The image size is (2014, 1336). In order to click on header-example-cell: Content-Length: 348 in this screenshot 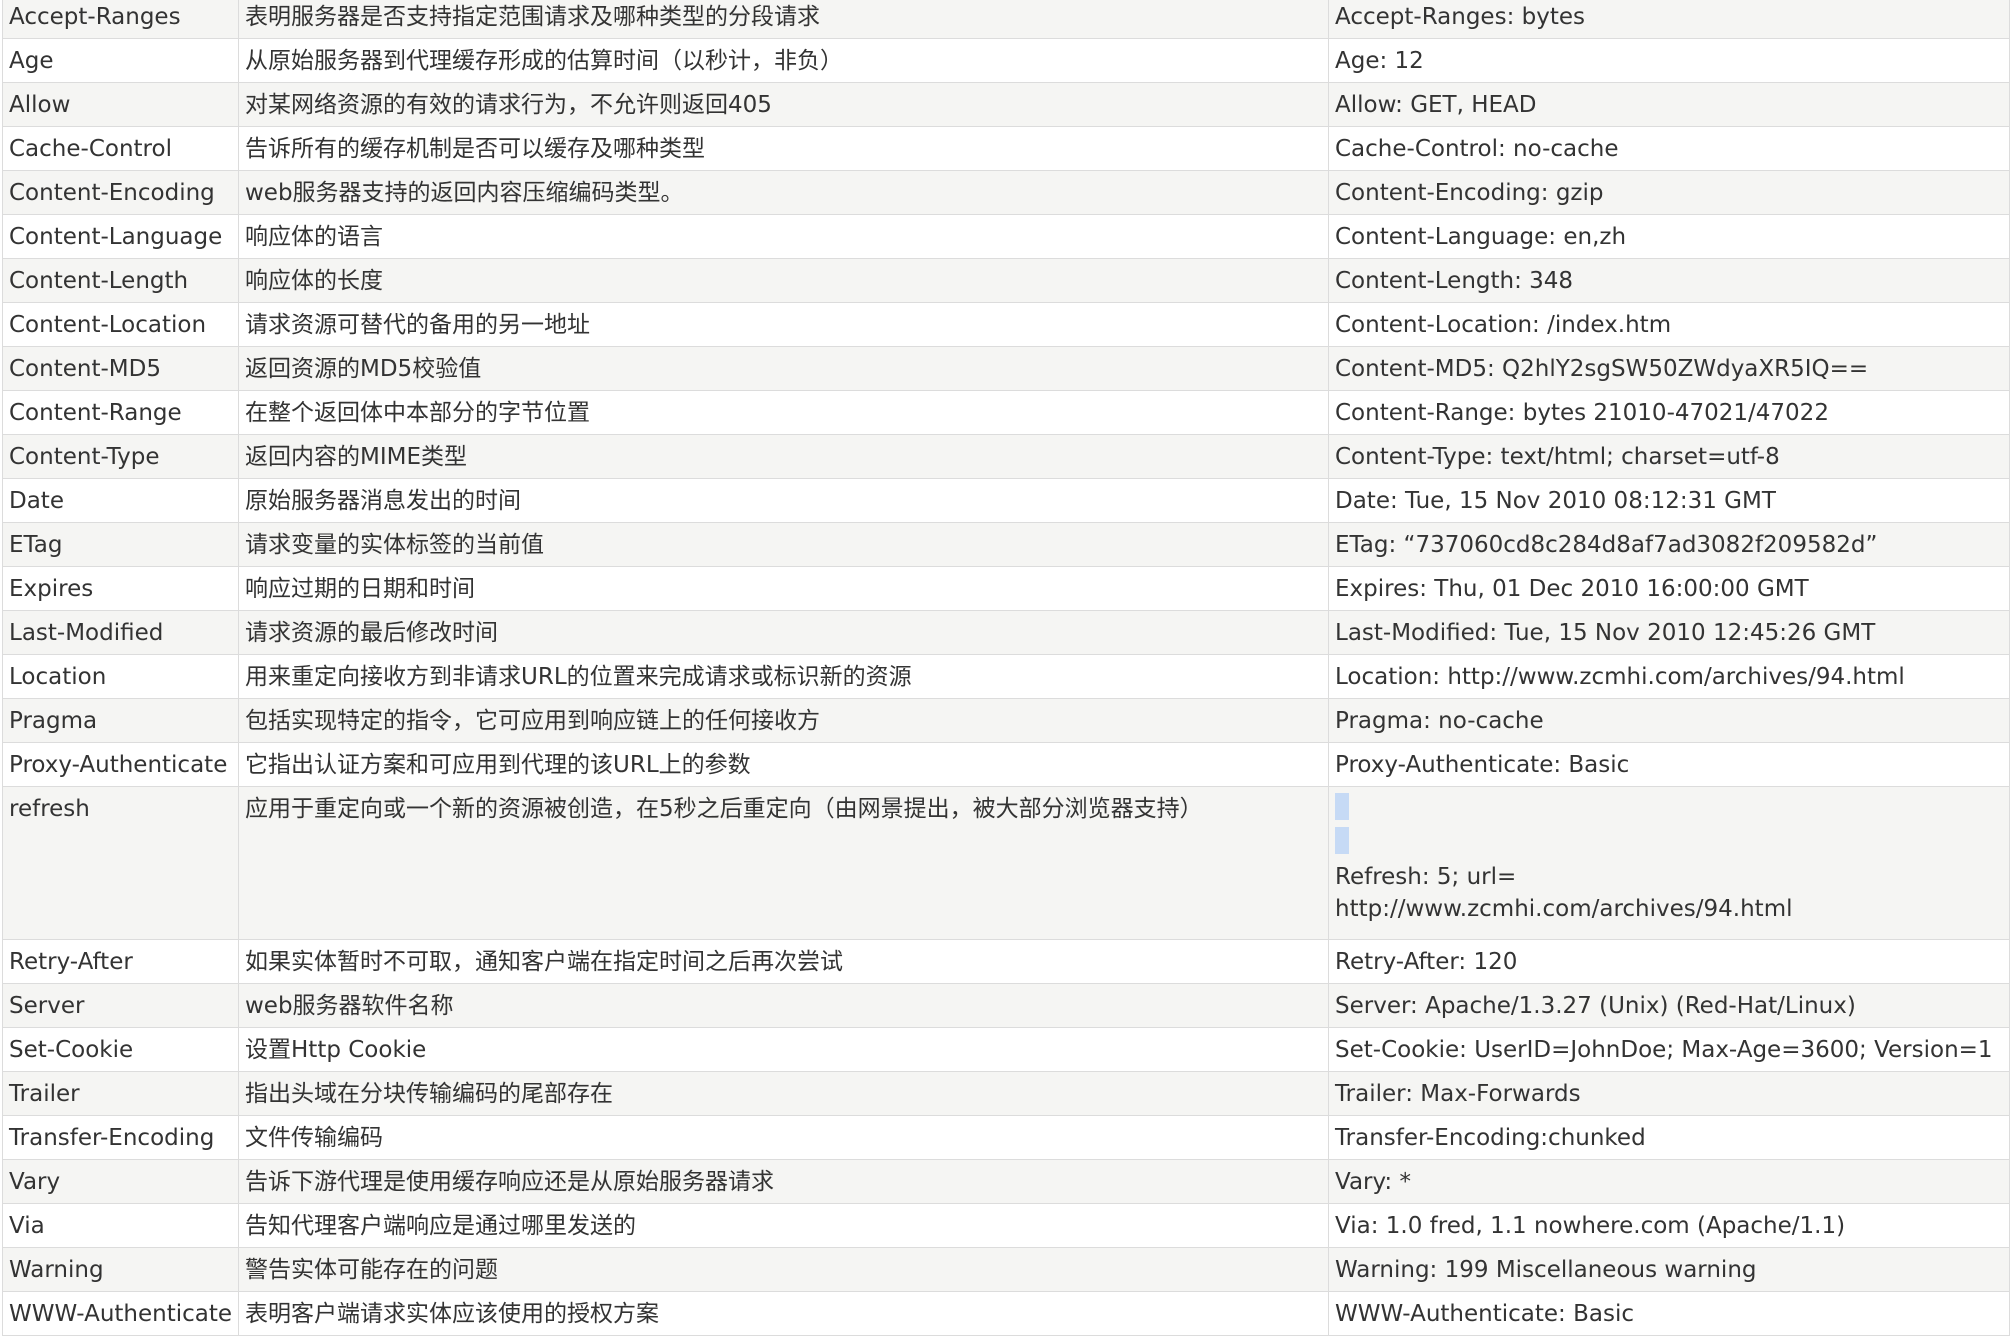, I will do `click(1669, 280)`.